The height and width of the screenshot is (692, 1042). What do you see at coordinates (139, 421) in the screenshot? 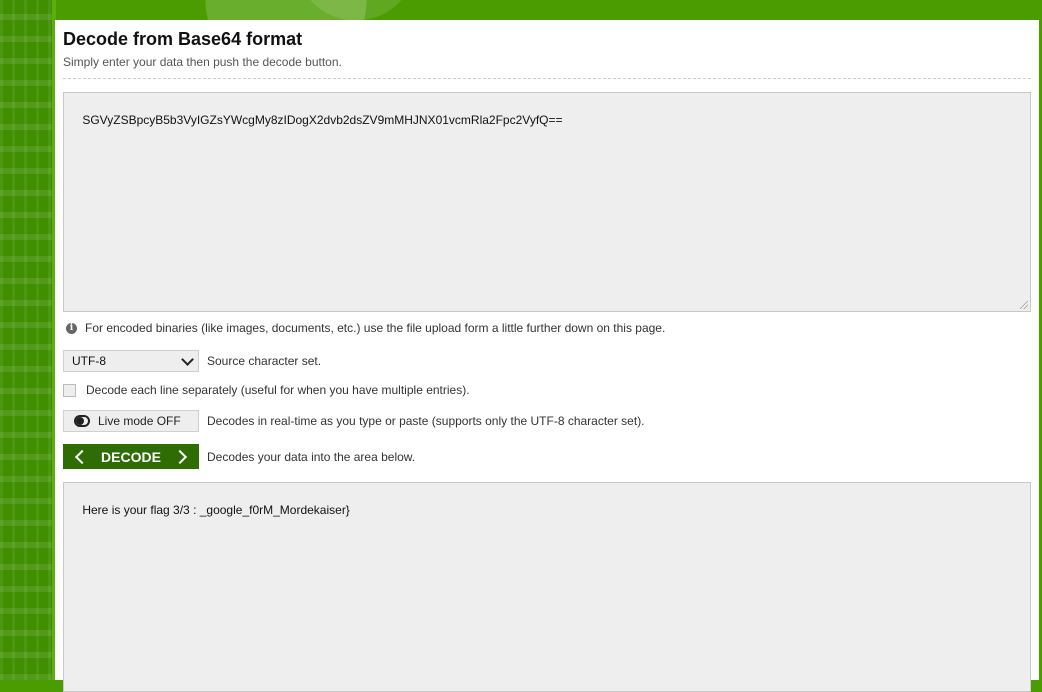
I see `live-mode-label: Live mode OFF` at bounding box center [139, 421].